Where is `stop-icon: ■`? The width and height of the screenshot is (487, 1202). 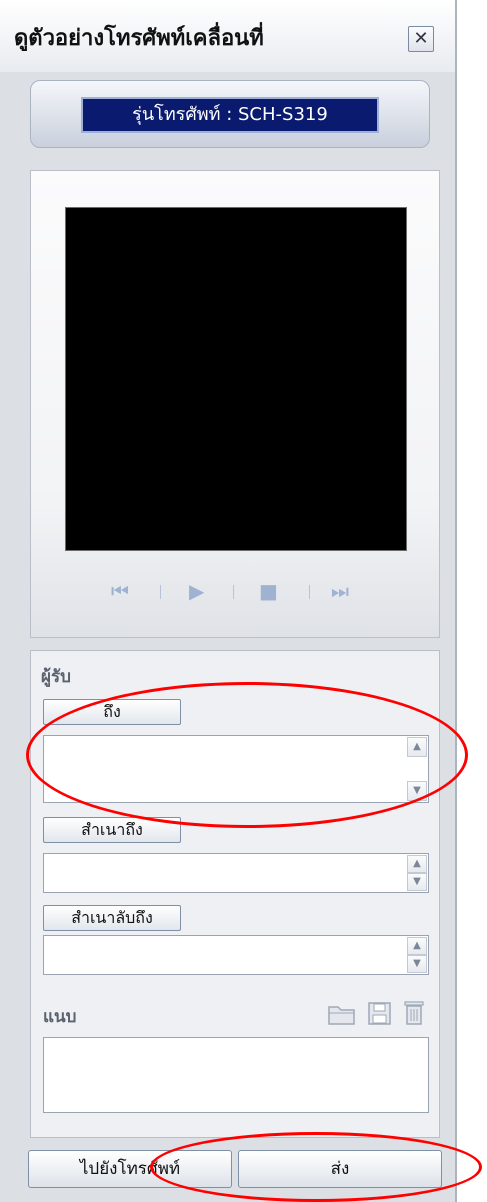
stop-icon: ■ is located at coordinates (268, 591).